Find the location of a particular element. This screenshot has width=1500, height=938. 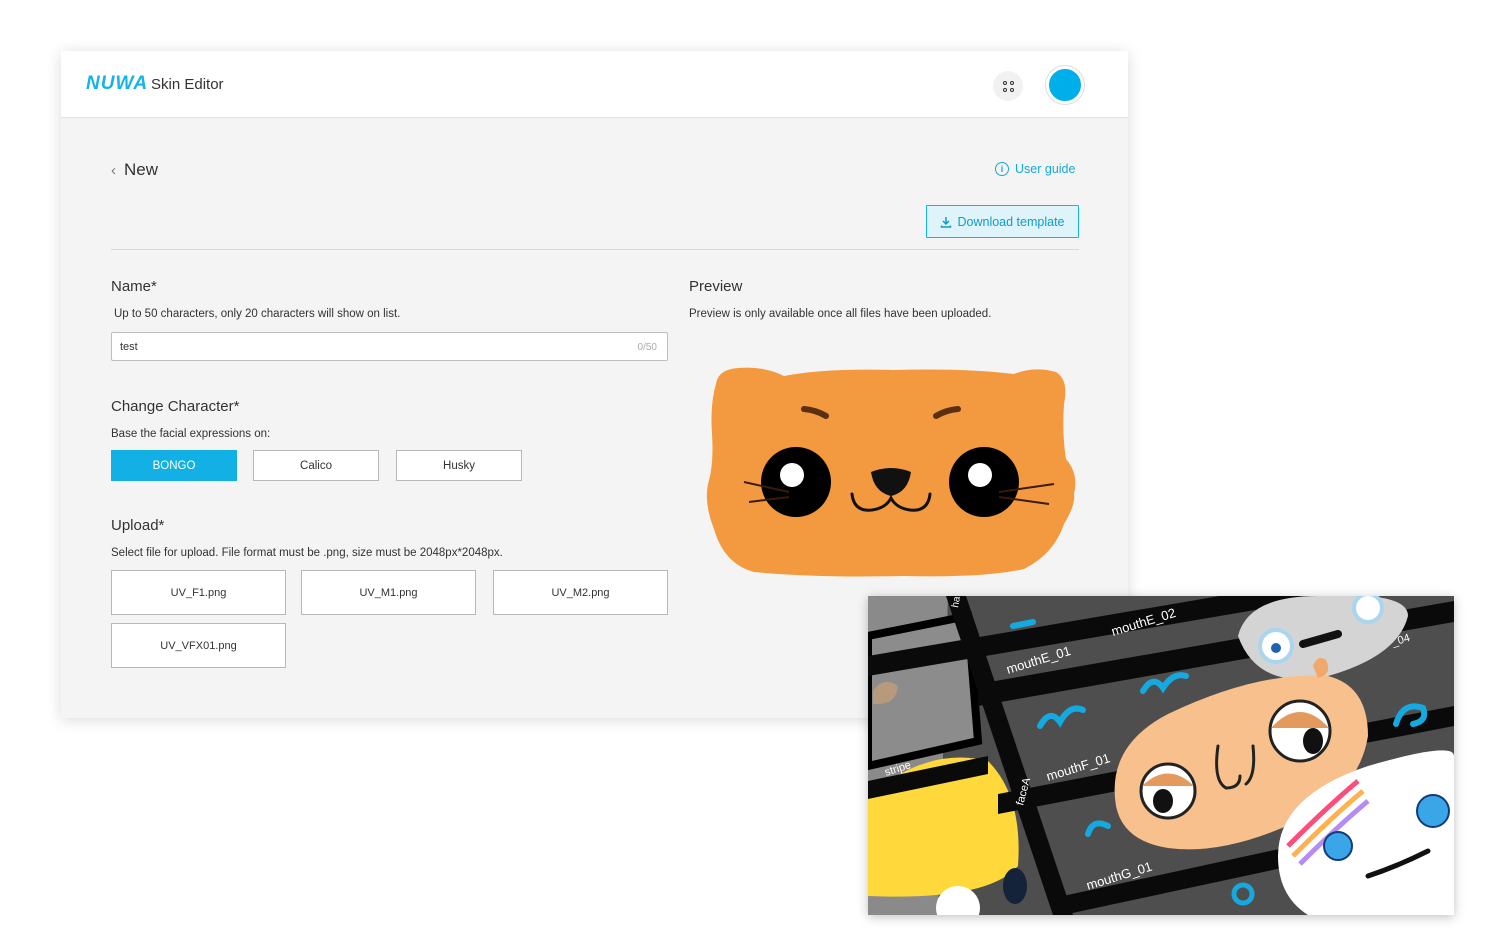

change-character-help: Base the facial expressions on: is located at coordinates (191, 434).